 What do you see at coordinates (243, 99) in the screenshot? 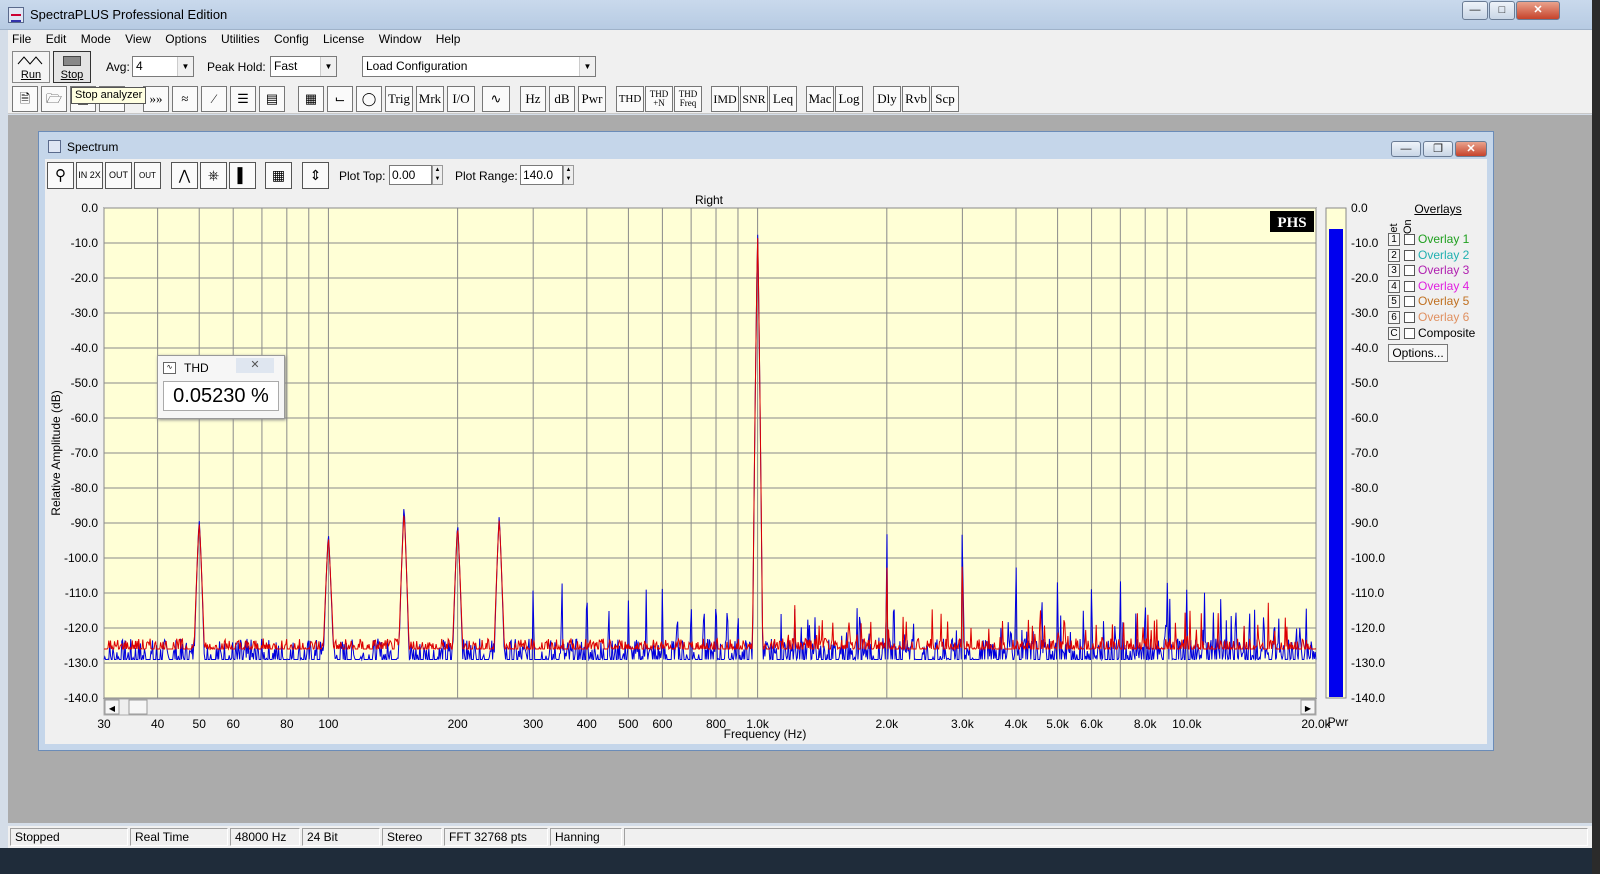
I see `spectrogram-icon: ☰` at bounding box center [243, 99].